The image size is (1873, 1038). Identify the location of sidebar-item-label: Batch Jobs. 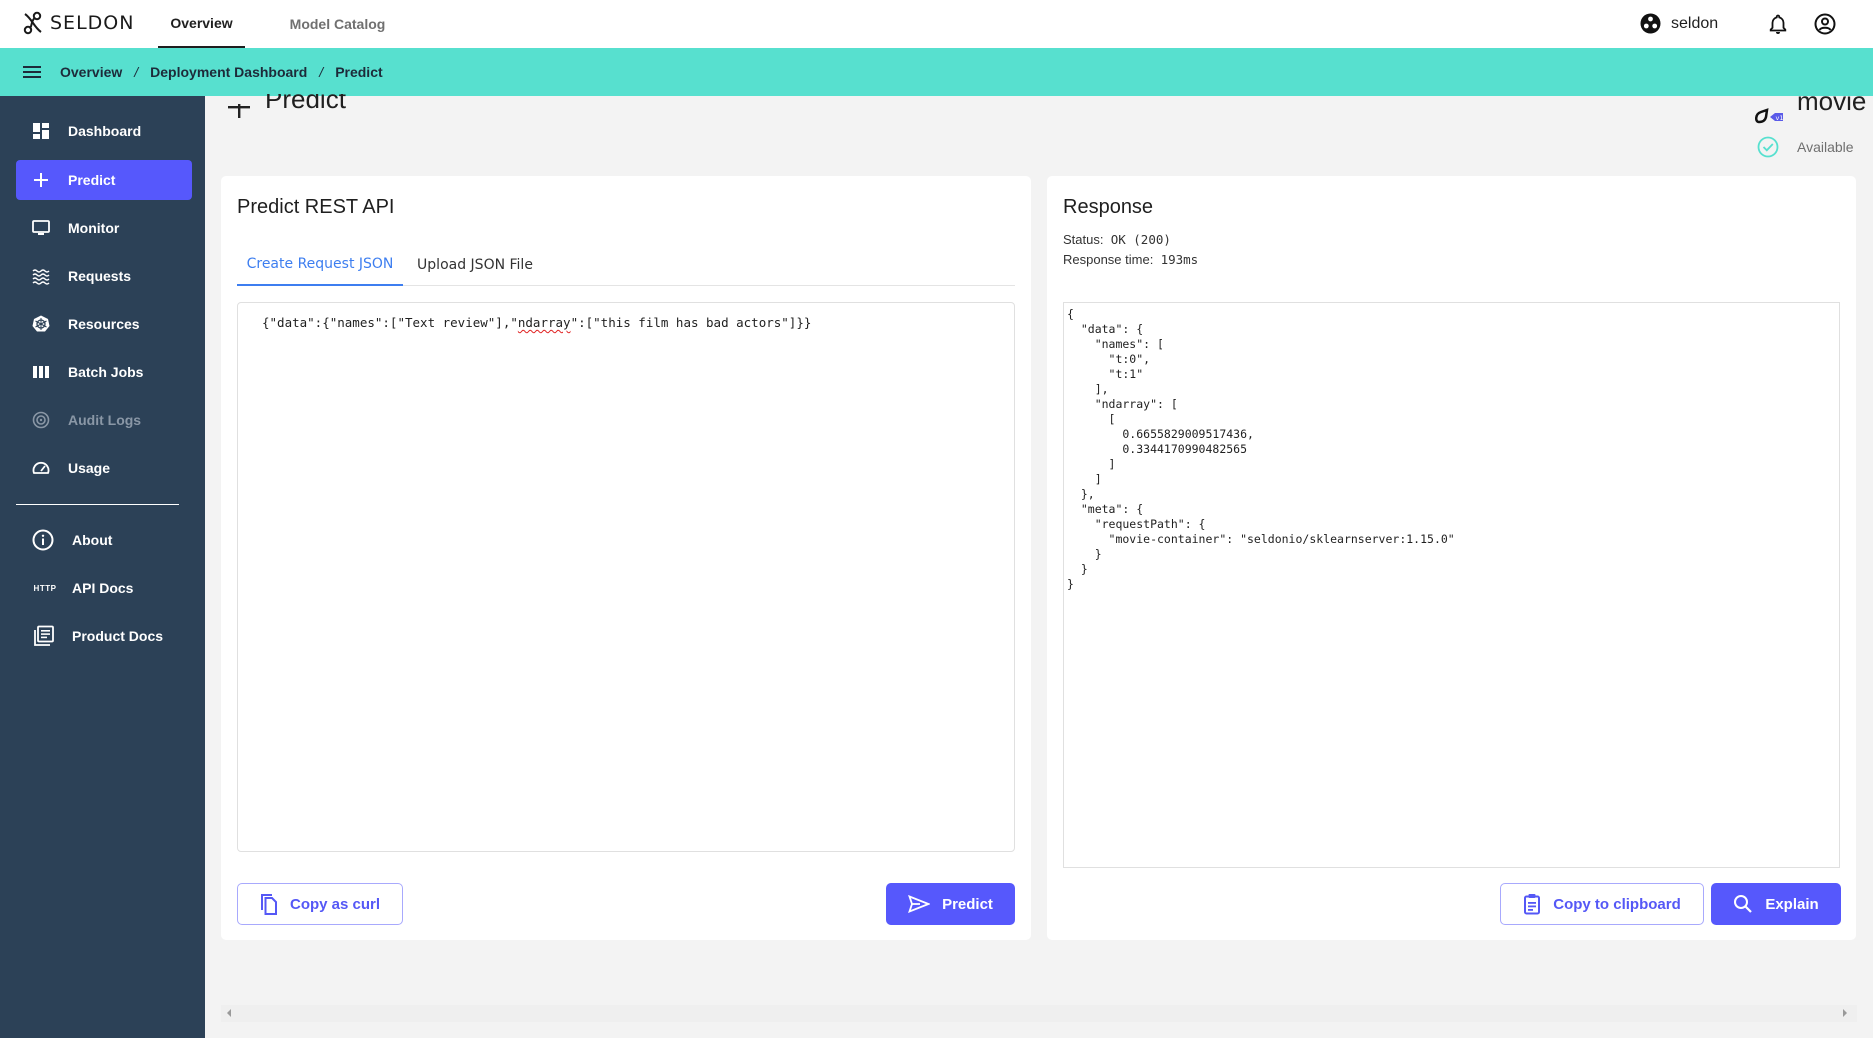
(106, 372).